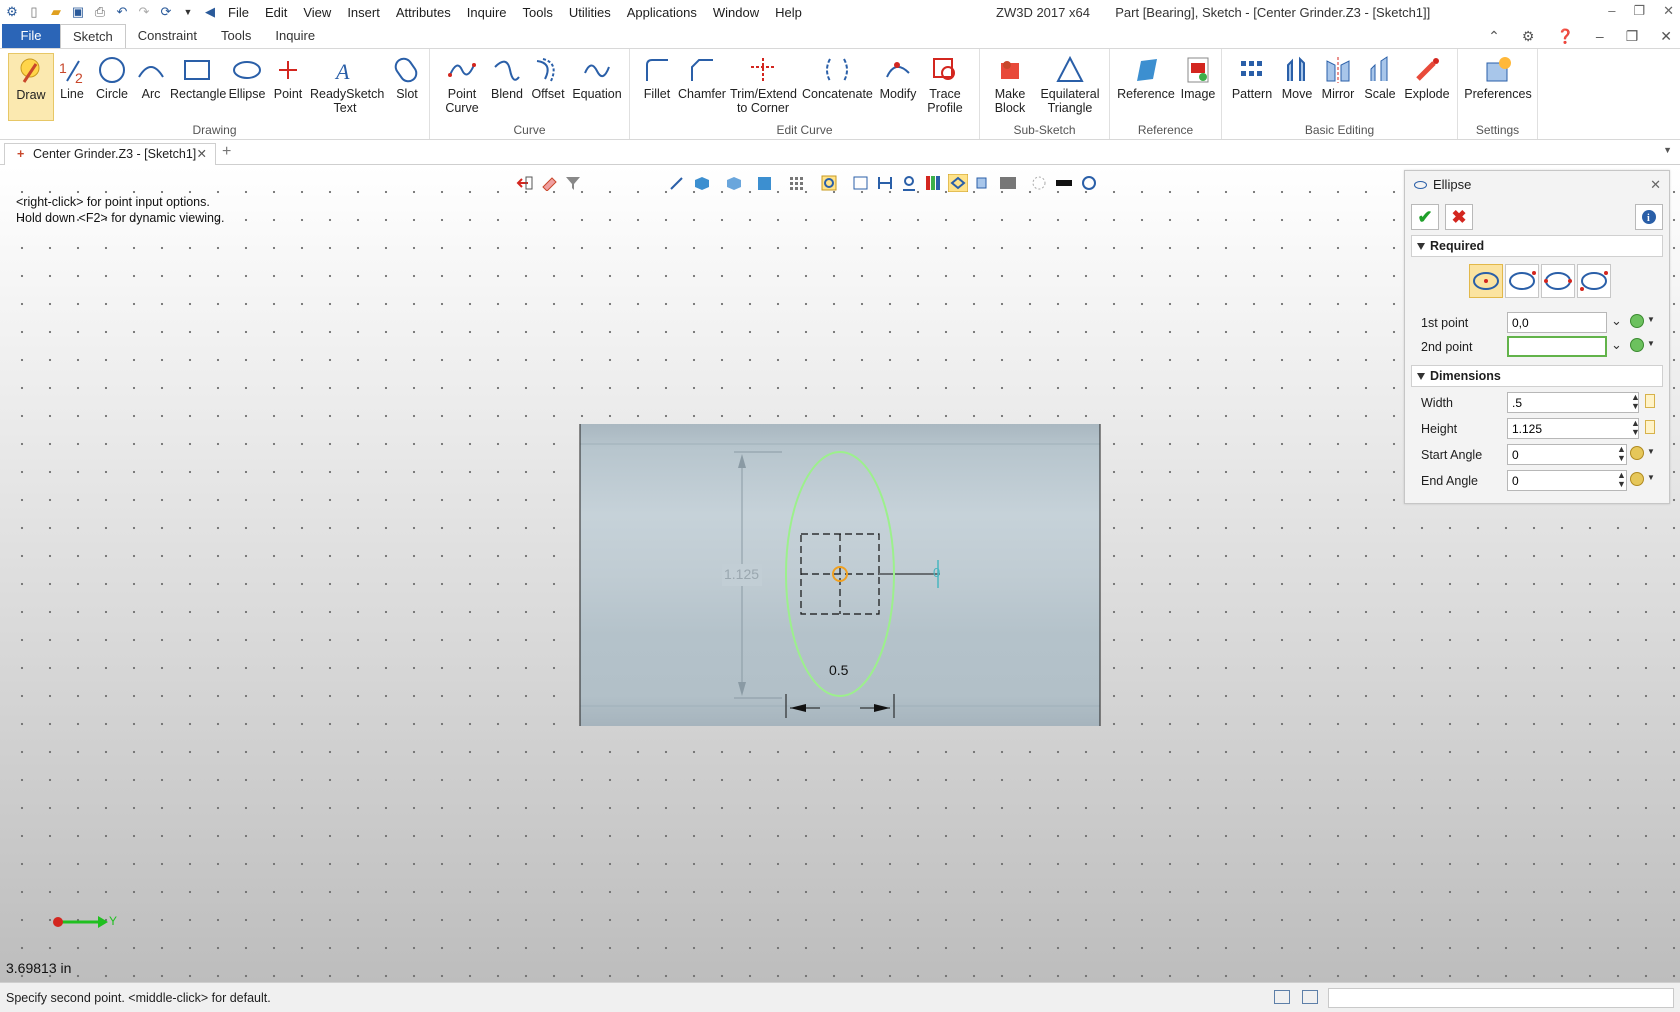 The image size is (1680, 1012). I want to click on trim-extend-button: Trim/Extend to Corner, so click(763, 84).